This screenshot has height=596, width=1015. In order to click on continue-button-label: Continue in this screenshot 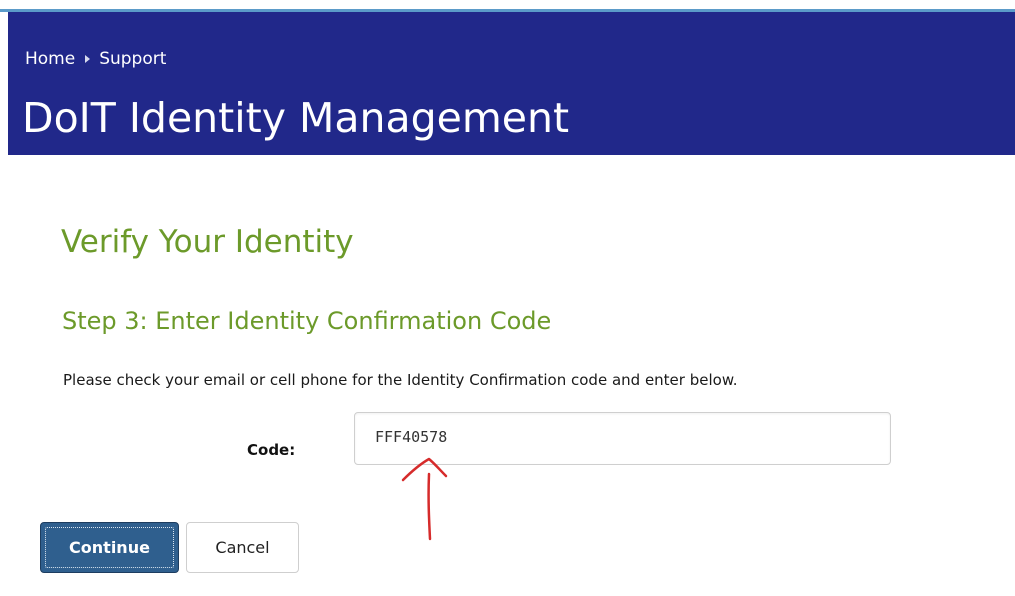, I will do `click(109, 547)`.